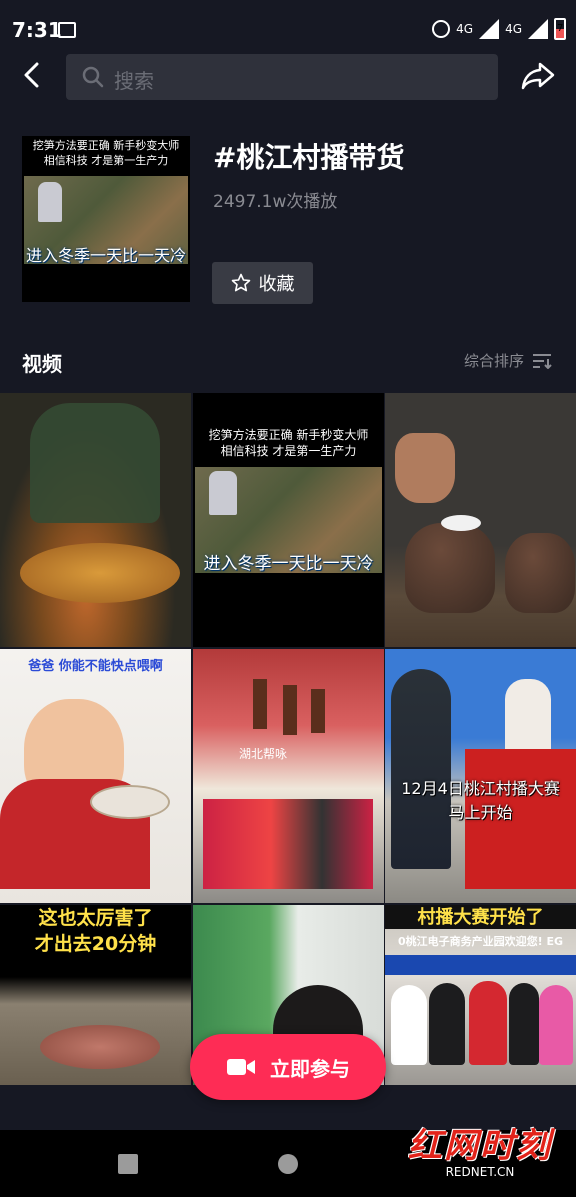  Describe the element at coordinates (441, 29) in the screenshot. I see `alarm-icon` at that location.